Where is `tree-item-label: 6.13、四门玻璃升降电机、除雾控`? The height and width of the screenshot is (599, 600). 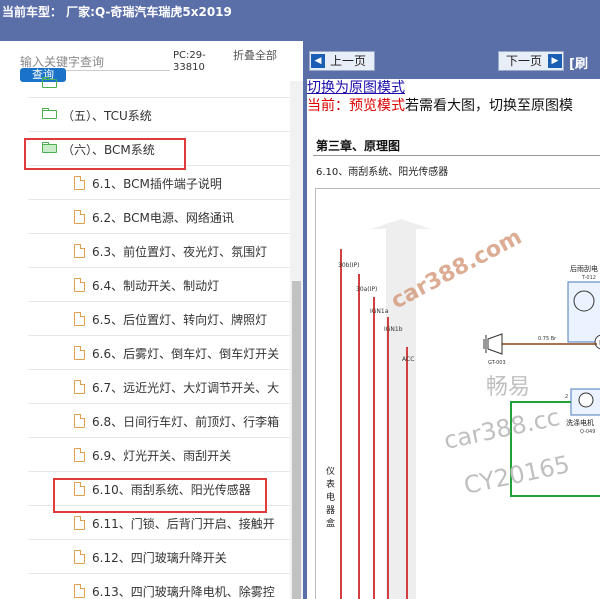
tree-item-label: 6.13、四门玻璃升降电机、除雾控 is located at coordinates (183, 592).